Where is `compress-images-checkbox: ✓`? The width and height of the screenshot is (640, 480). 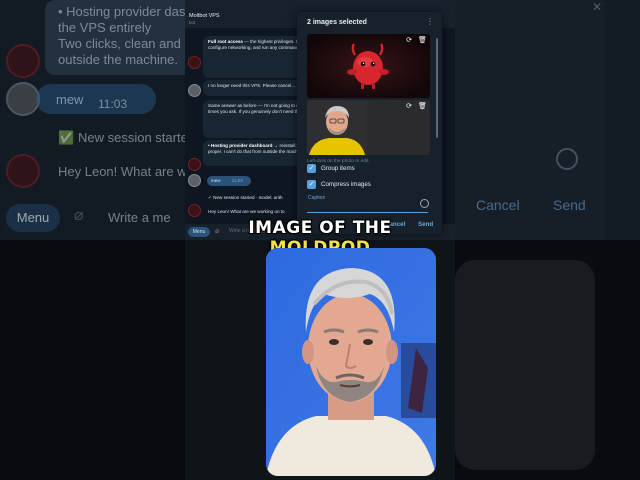
compress-images-checkbox: ✓ is located at coordinates (311, 184).